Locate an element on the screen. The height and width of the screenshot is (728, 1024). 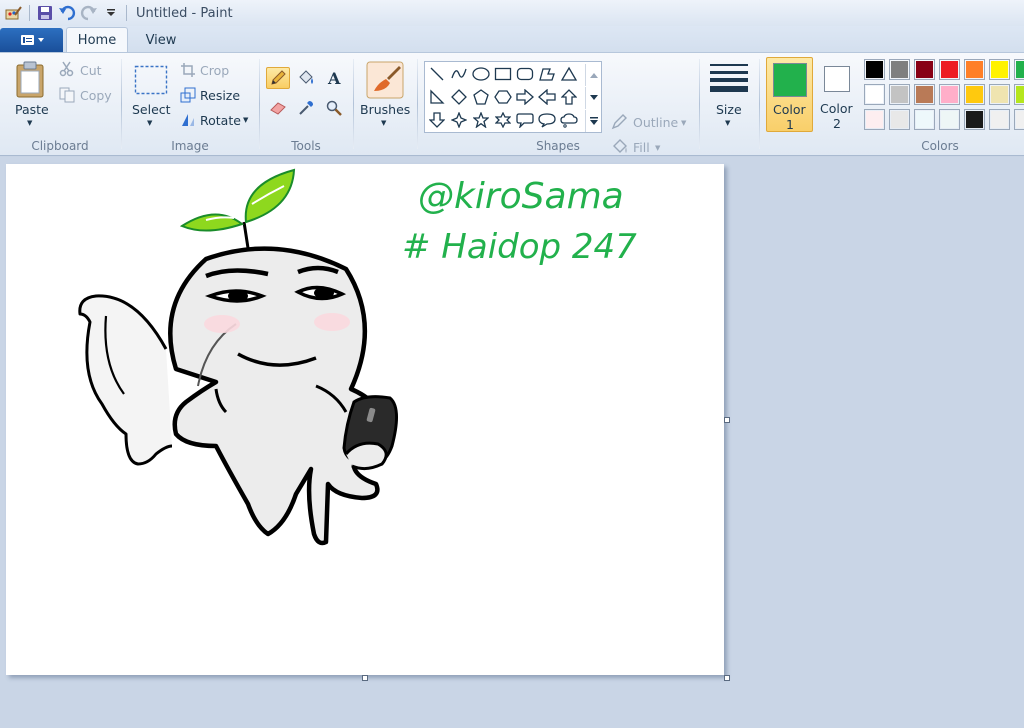
oval-shape is located at coordinates (481, 74).